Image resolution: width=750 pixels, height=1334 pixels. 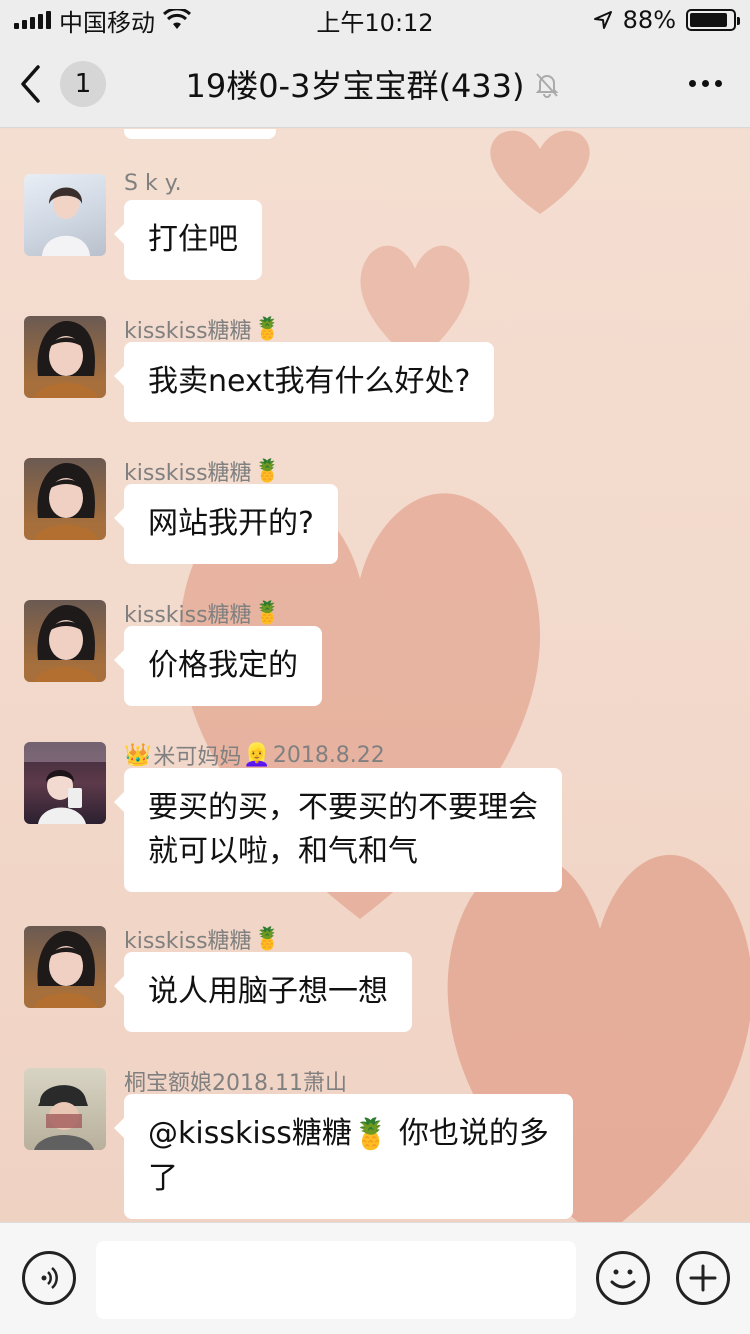 What do you see at coordinates (338, 830) in the screenshot?
I see `message-bubble: 要买的买，不要买的不要理会 就可以啦，和气和气` at bounding box center [338, 830].